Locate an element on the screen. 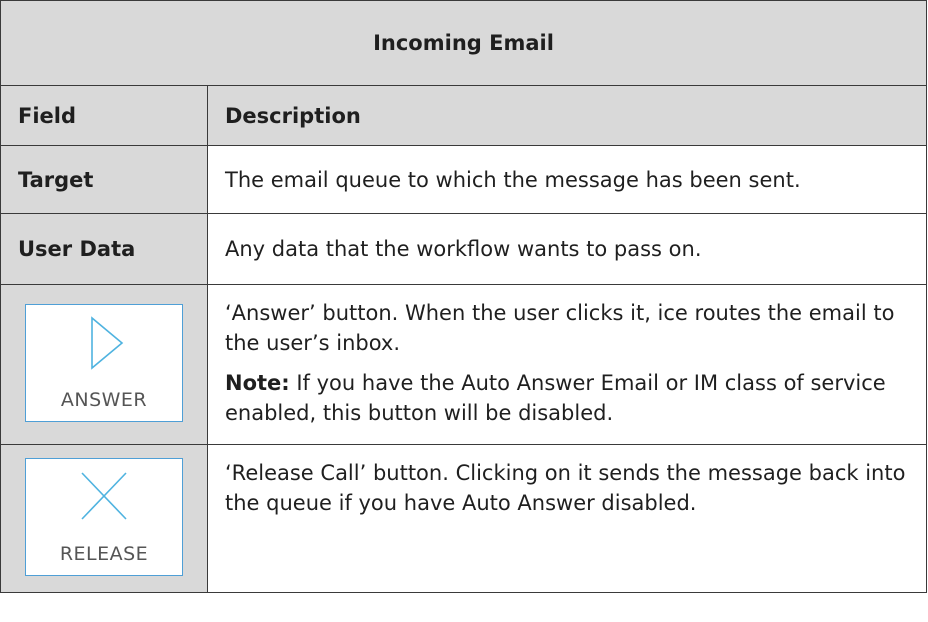 This screenshot has height=622, width=928. answer-button-cell: ANSWER is located at coordinates (104, 364).